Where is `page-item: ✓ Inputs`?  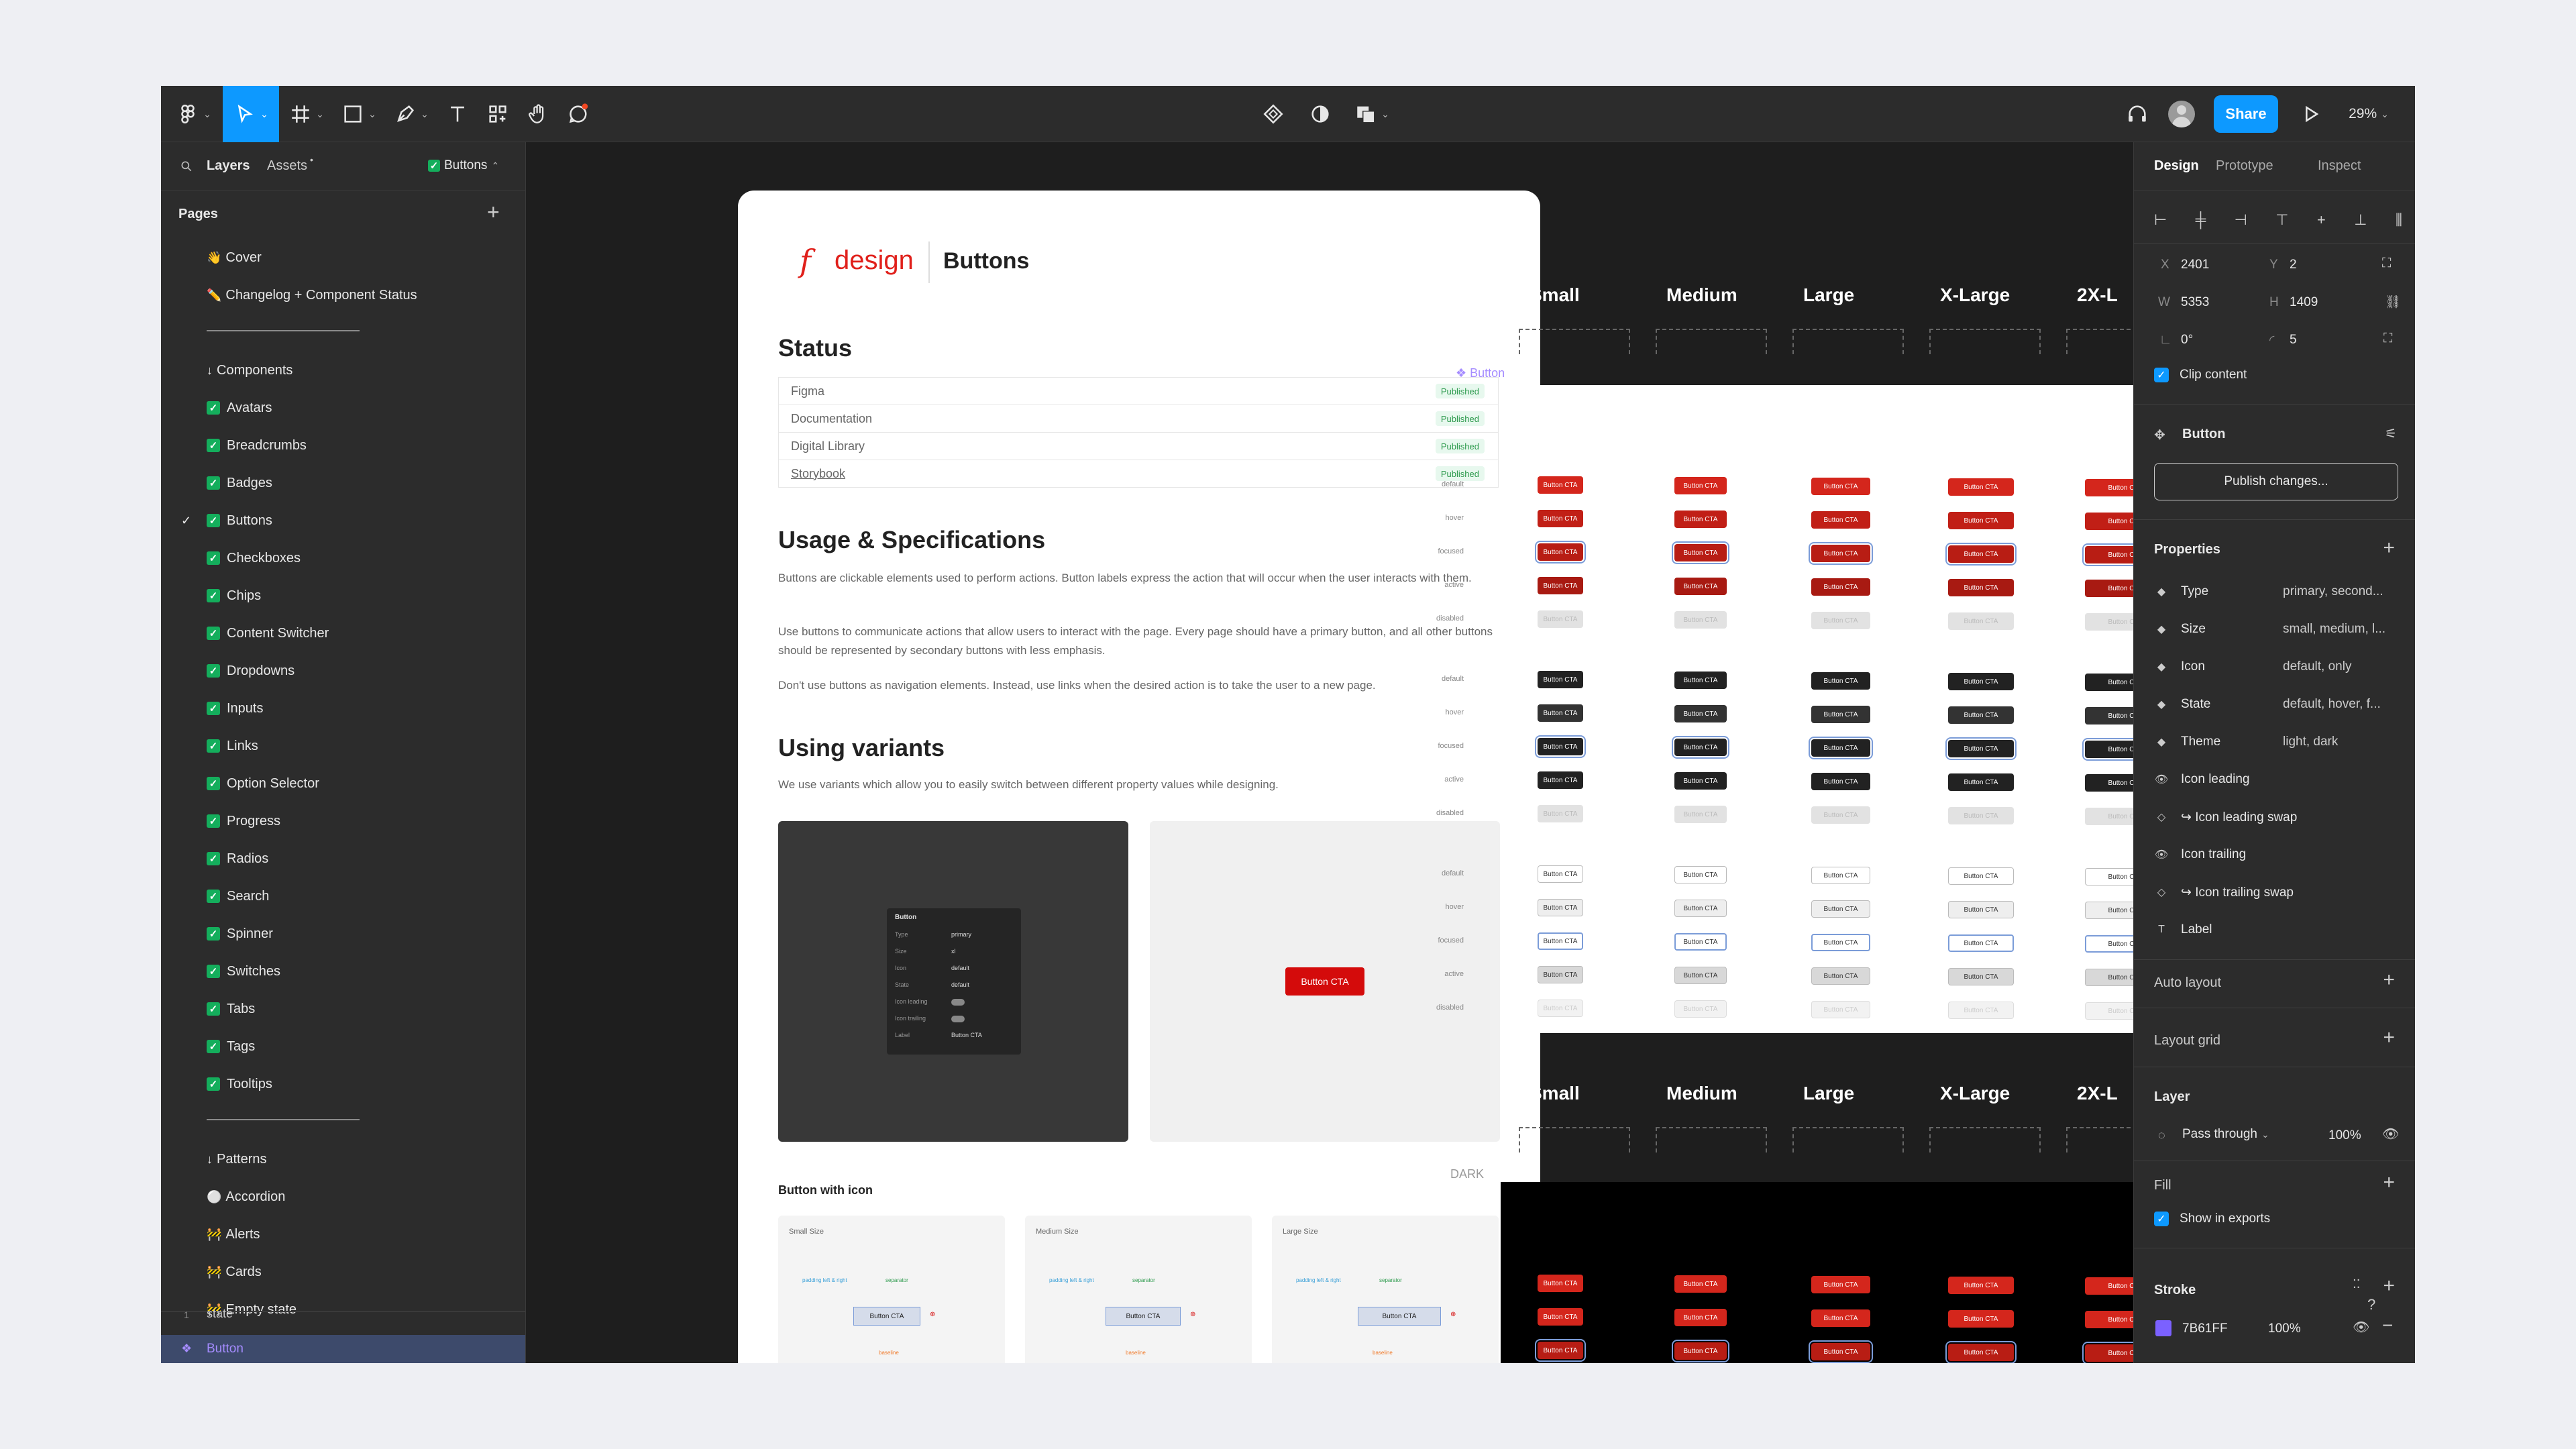
page-item: ✓ Inputs is located at coordinates (235, 708).